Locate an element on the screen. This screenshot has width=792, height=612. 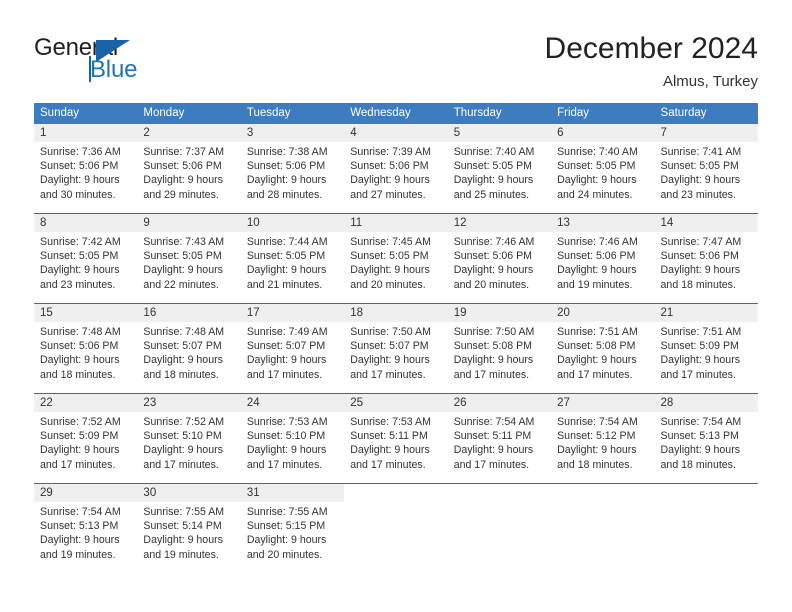
day-number: 29 is located at coordinates (86, 493).